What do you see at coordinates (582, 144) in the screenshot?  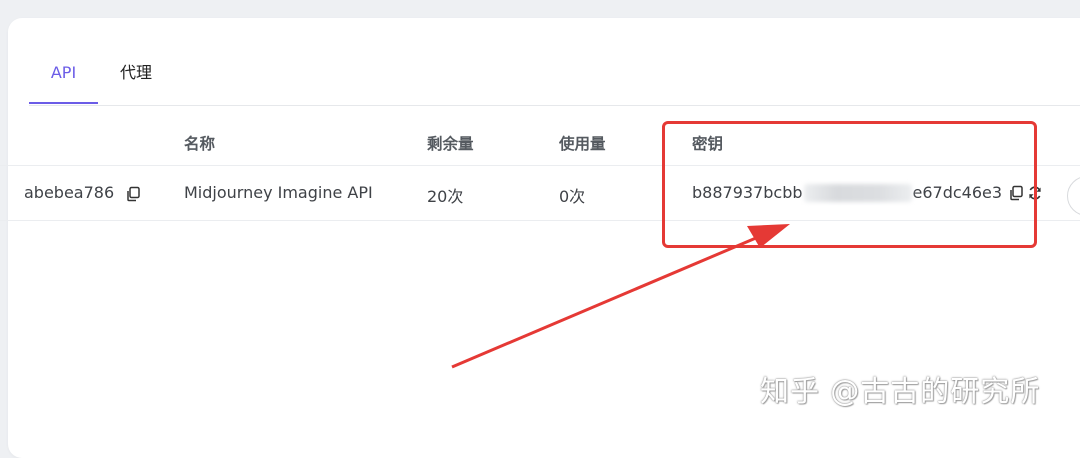 I see `header-used: 使用量` at bounding box center [582, 144].